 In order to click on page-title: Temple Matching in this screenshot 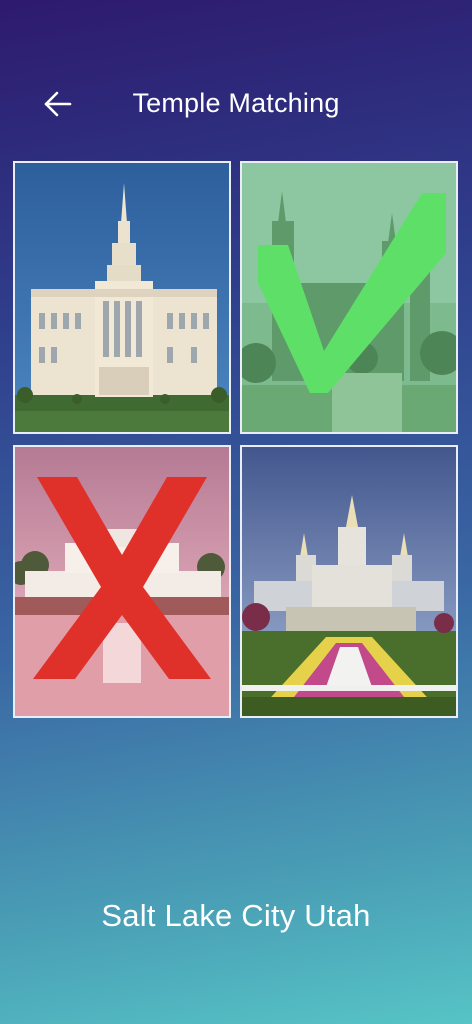, I will do `click(236, 103)`.